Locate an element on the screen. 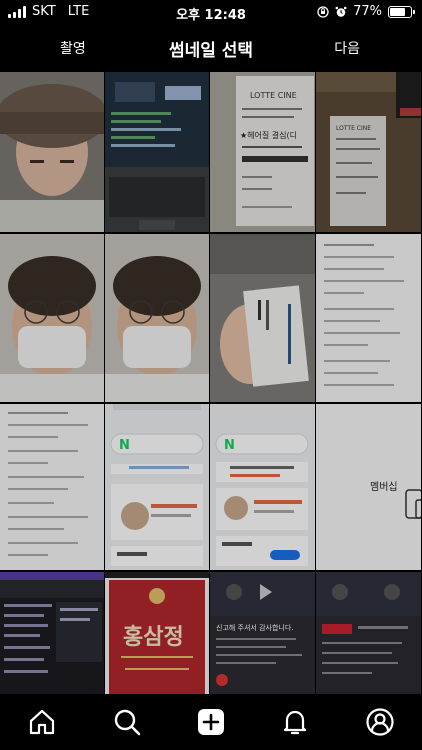  header: 촬영 썸네일 선택 다음 is located at coordinates (211, 48).